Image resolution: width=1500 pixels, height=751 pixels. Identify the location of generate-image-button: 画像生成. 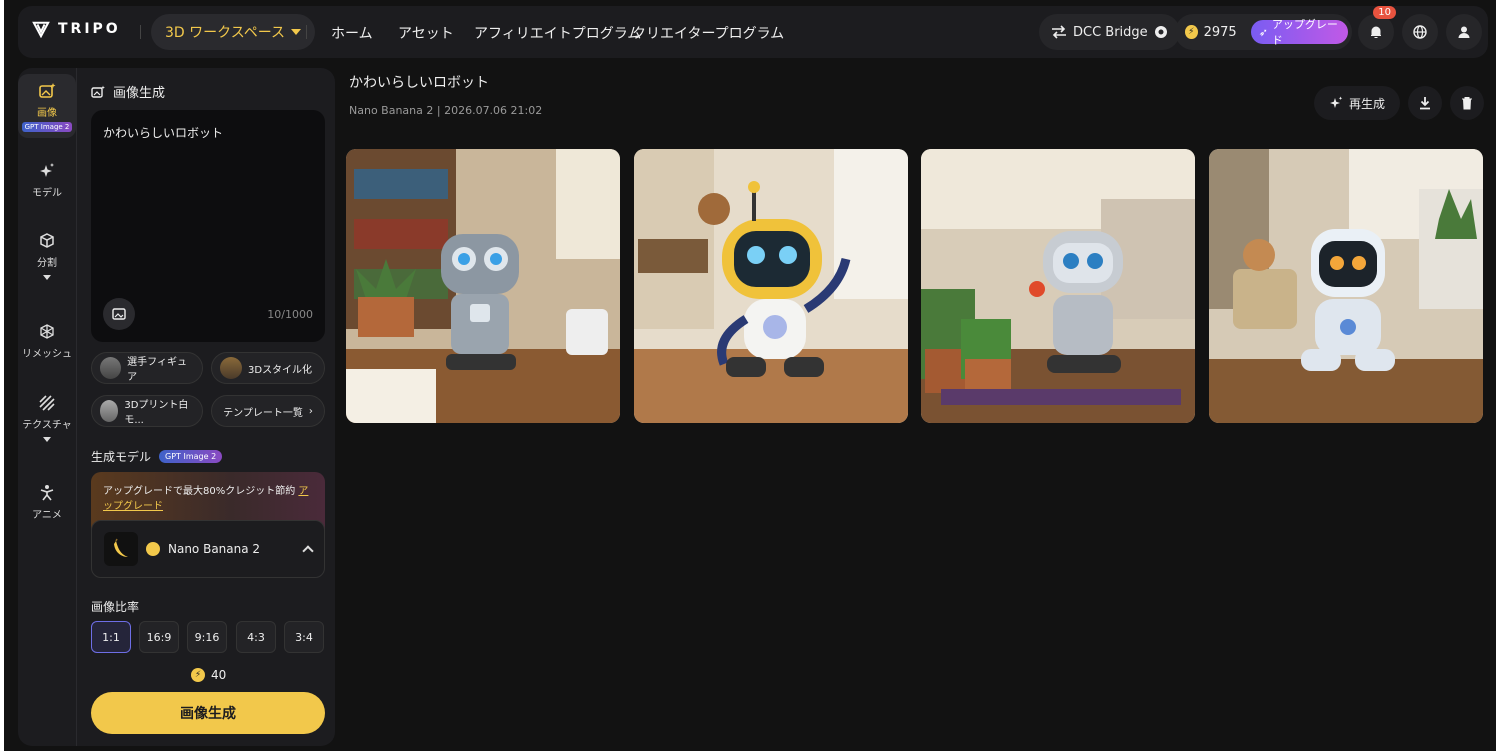
(208, 713).